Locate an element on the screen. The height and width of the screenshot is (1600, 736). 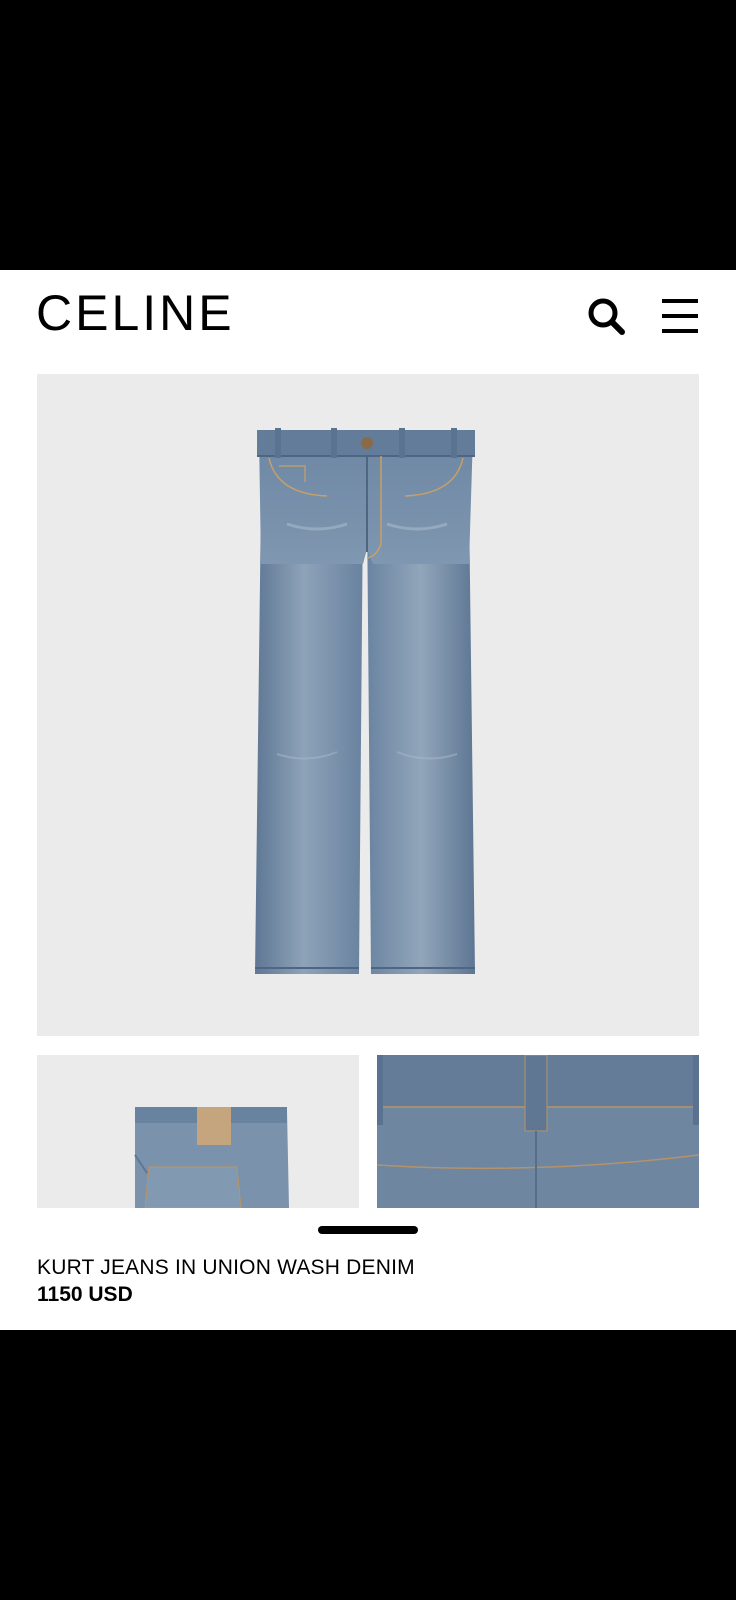
home-indicator is located at coordinates (368, 1230).